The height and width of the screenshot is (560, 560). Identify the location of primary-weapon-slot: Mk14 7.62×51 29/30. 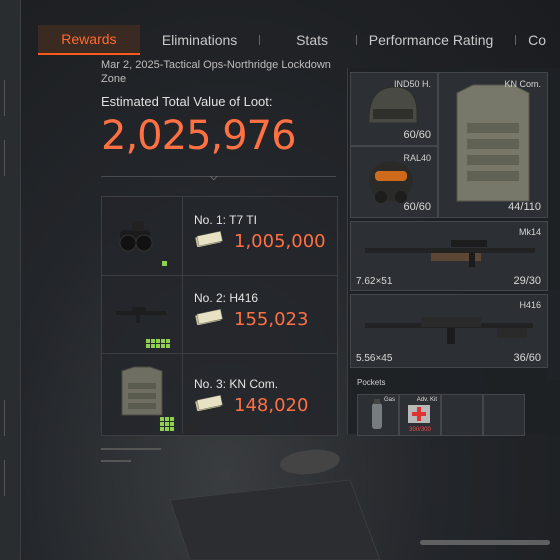
(449, 256).